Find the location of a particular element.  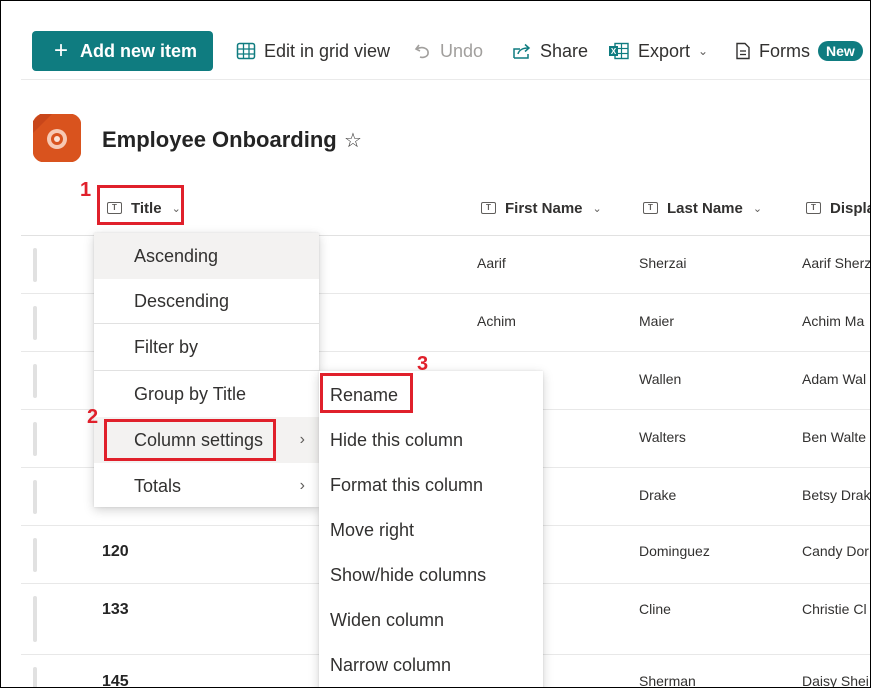

edit-grid-view-label: Edit in grid view is located at coordinates (327, 50).